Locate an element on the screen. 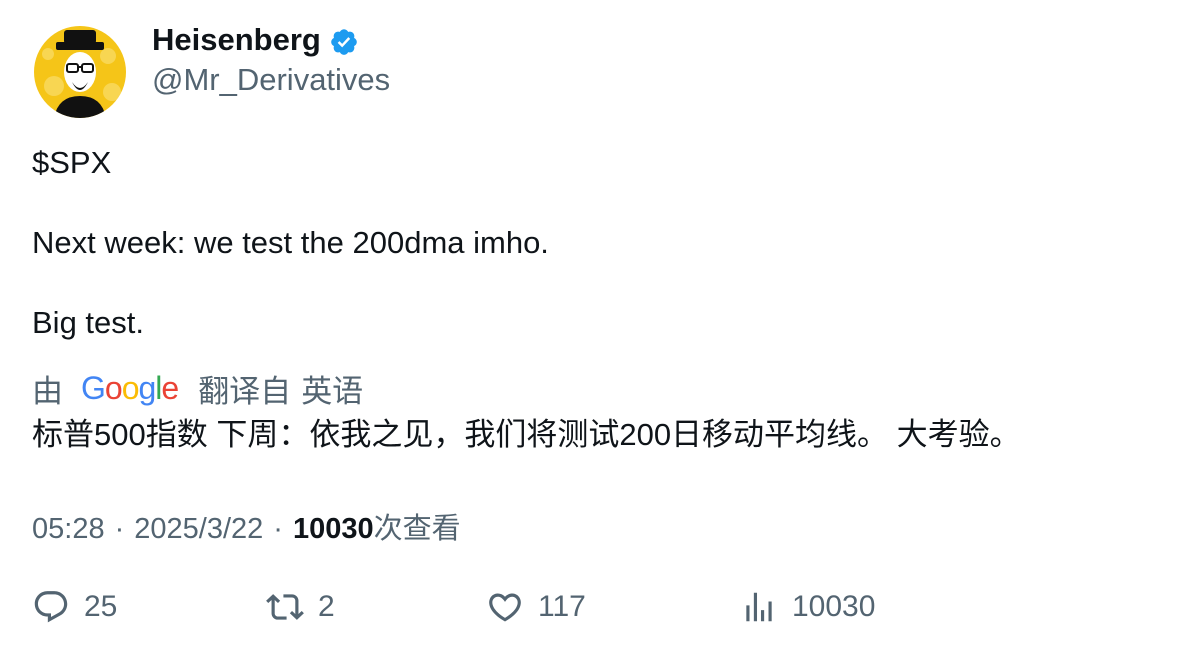  reply-icon is located at coordinates (51, 607).